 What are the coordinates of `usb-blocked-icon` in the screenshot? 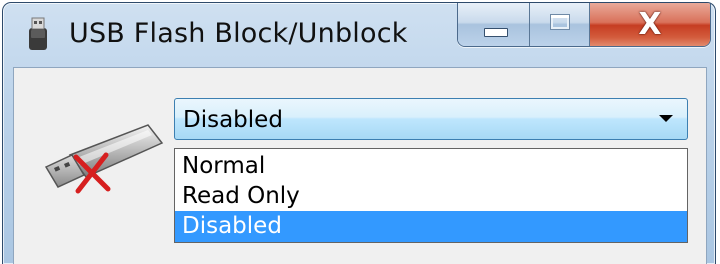 It's located at (104, 159).